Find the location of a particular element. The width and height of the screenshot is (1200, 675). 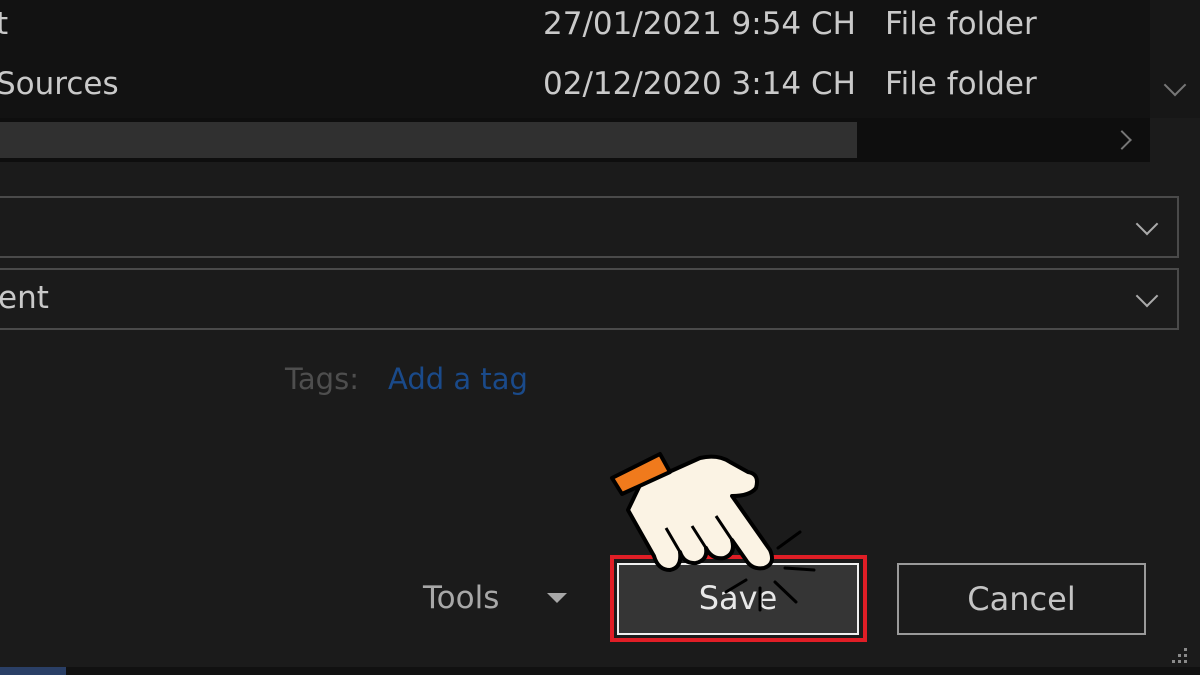

tags-label: Tags: is located at coordinates (322, 379).